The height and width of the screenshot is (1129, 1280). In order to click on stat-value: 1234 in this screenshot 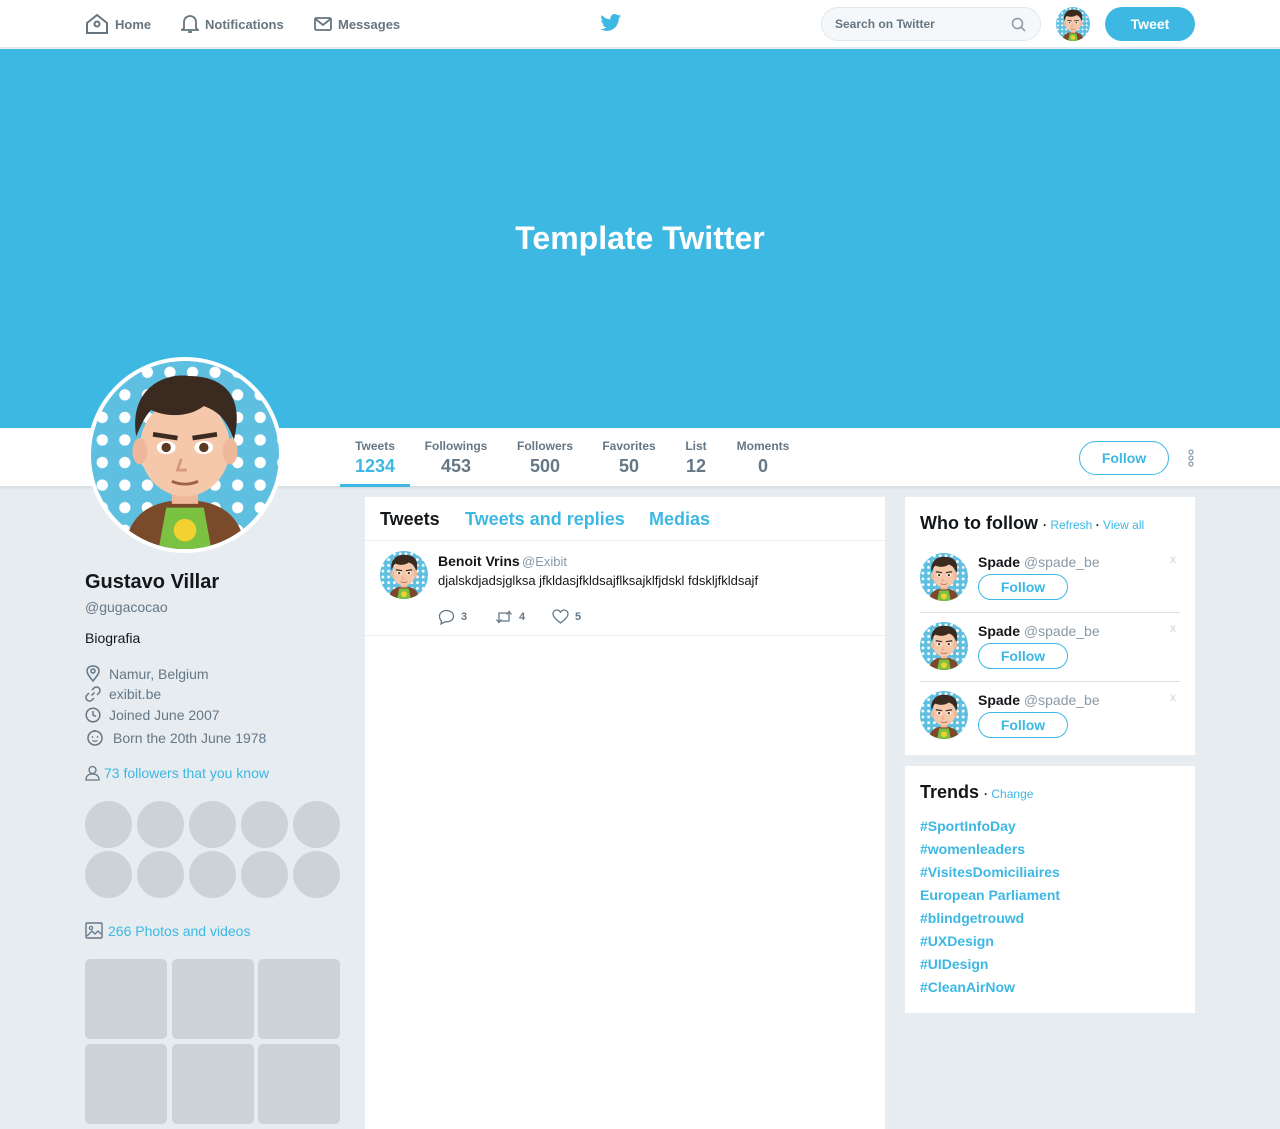, I will do `click(375, 466)`.